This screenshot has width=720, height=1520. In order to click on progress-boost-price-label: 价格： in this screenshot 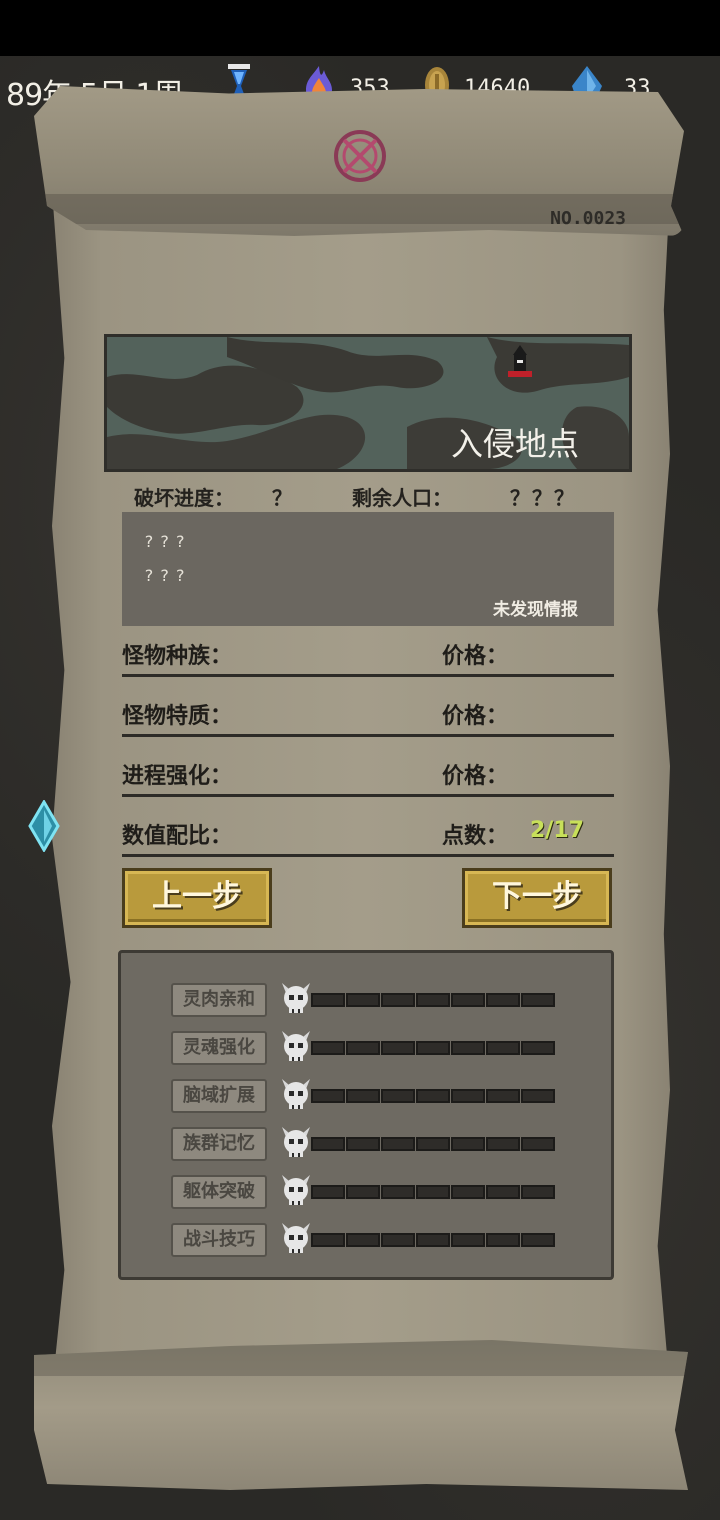, I will do `click(475, 776)`.